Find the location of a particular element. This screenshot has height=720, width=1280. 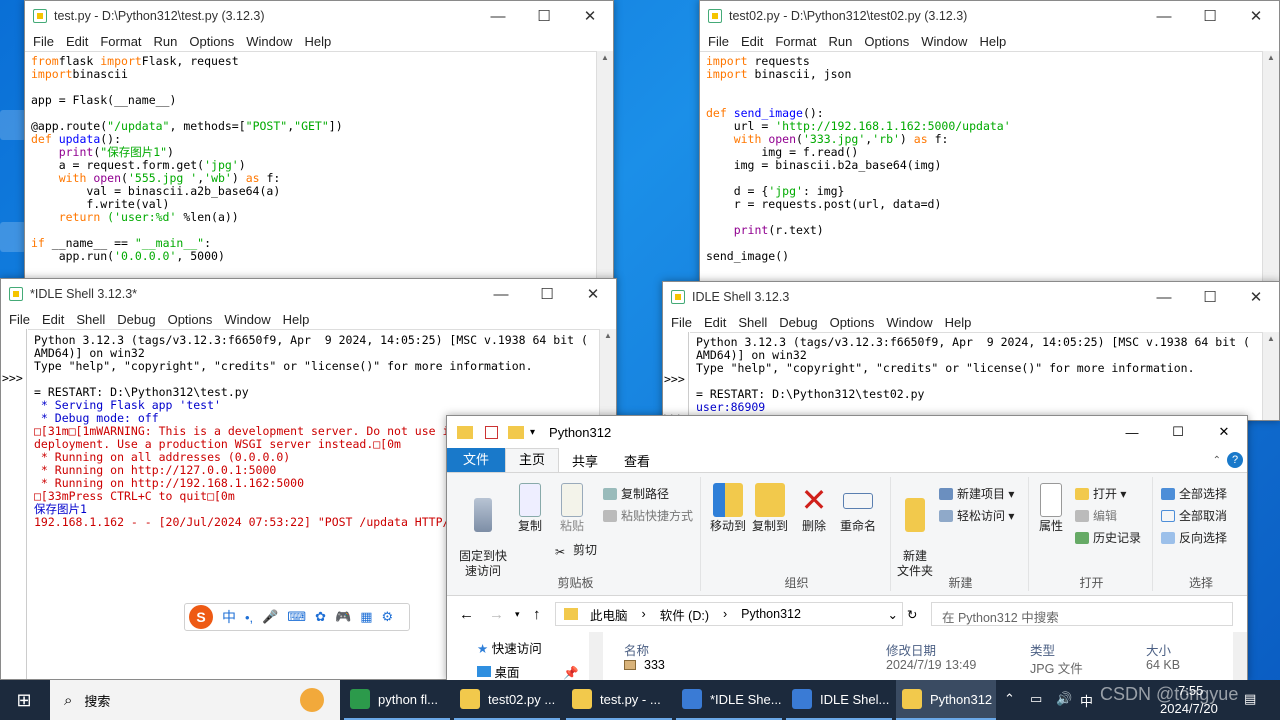

punctuation-icon: •, is located at coordinates (249, 617).